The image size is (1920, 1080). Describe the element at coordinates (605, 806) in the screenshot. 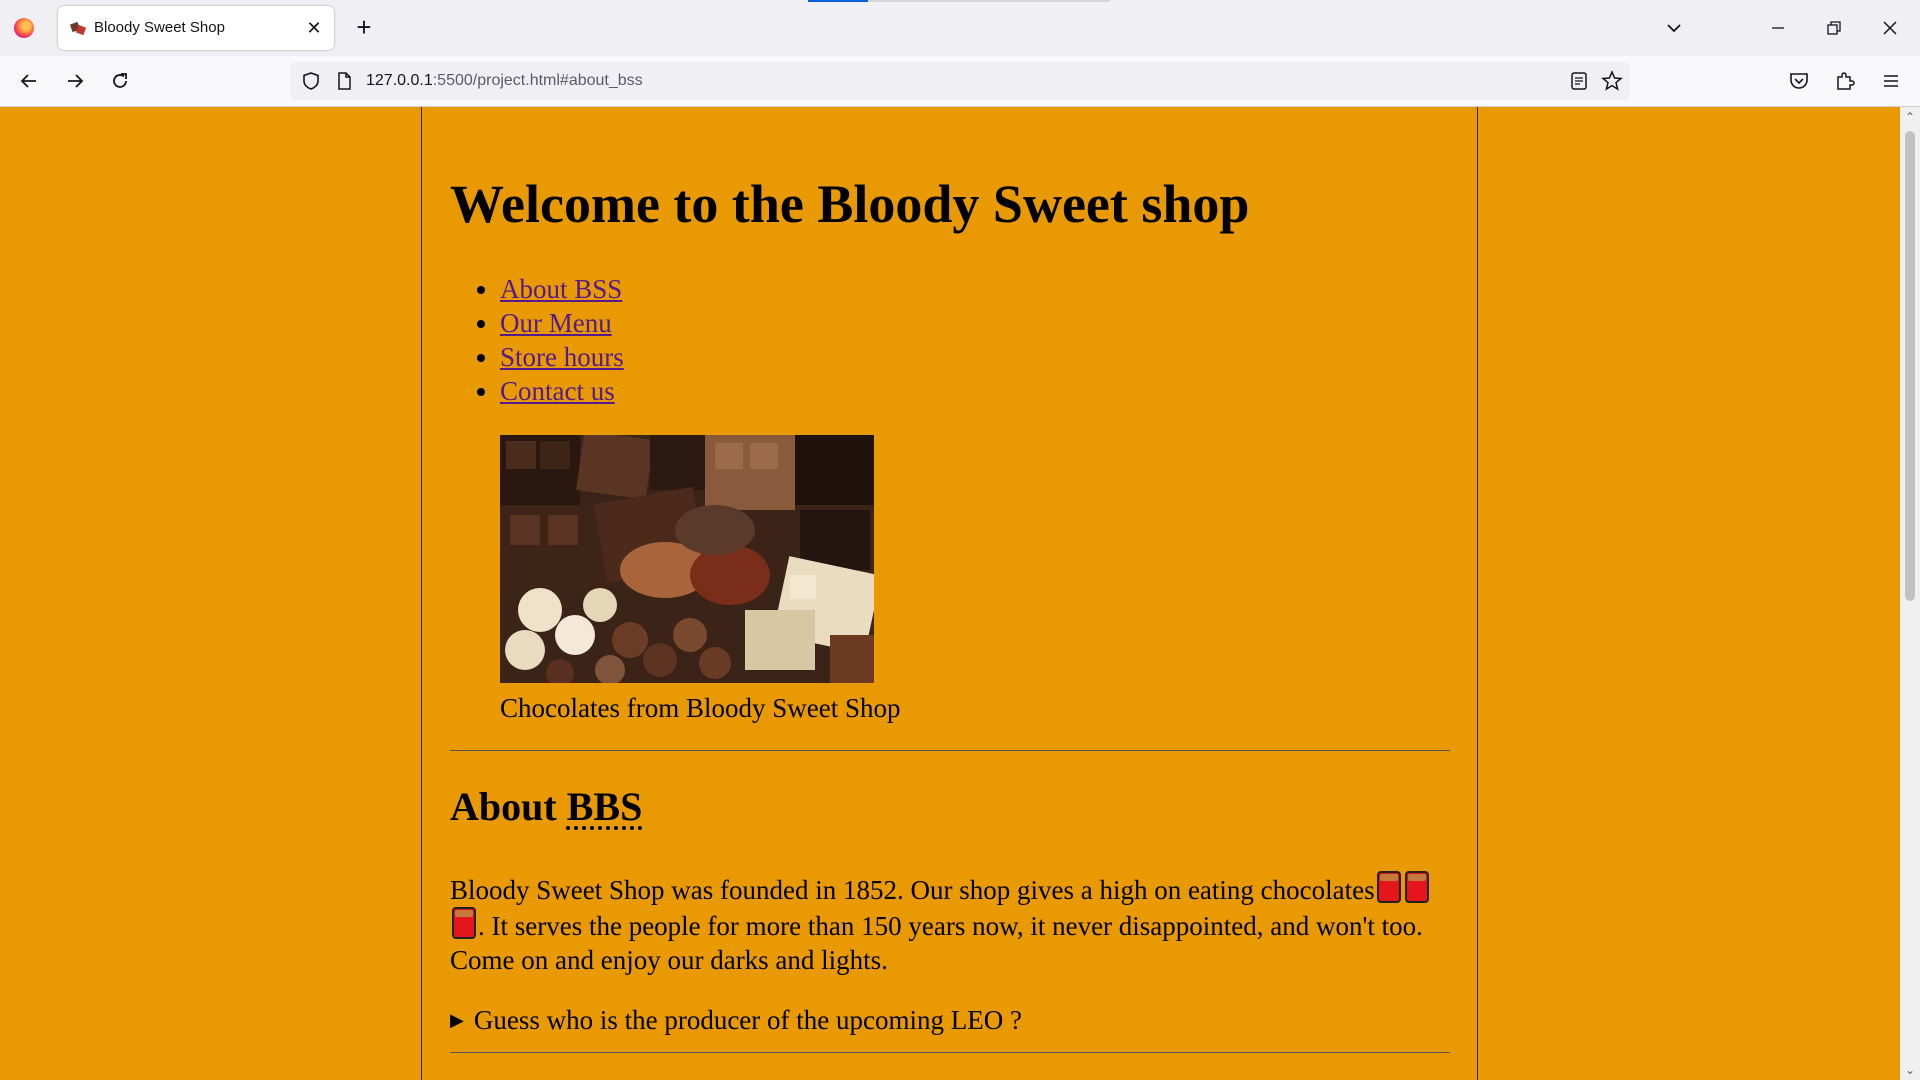

I see `about-abbr: BBS` at that location.